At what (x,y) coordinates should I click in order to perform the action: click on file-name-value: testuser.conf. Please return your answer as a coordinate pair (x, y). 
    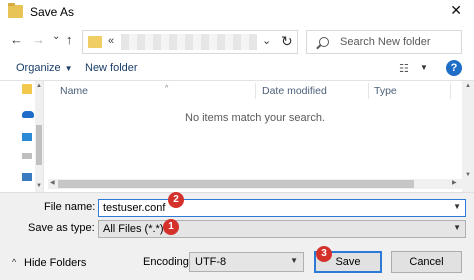
    Looking at the image, I should click on (134, 208).